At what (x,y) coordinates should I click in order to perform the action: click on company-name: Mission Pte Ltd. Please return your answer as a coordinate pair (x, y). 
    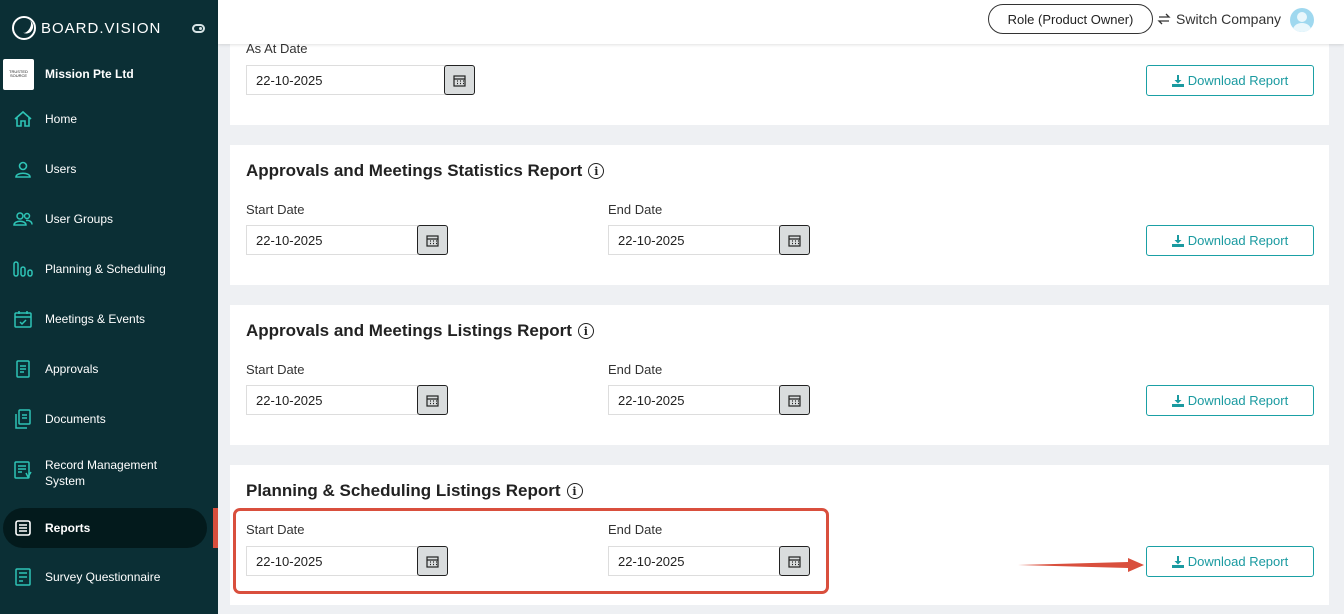
    Looking at the image, I should click on (89, 74).